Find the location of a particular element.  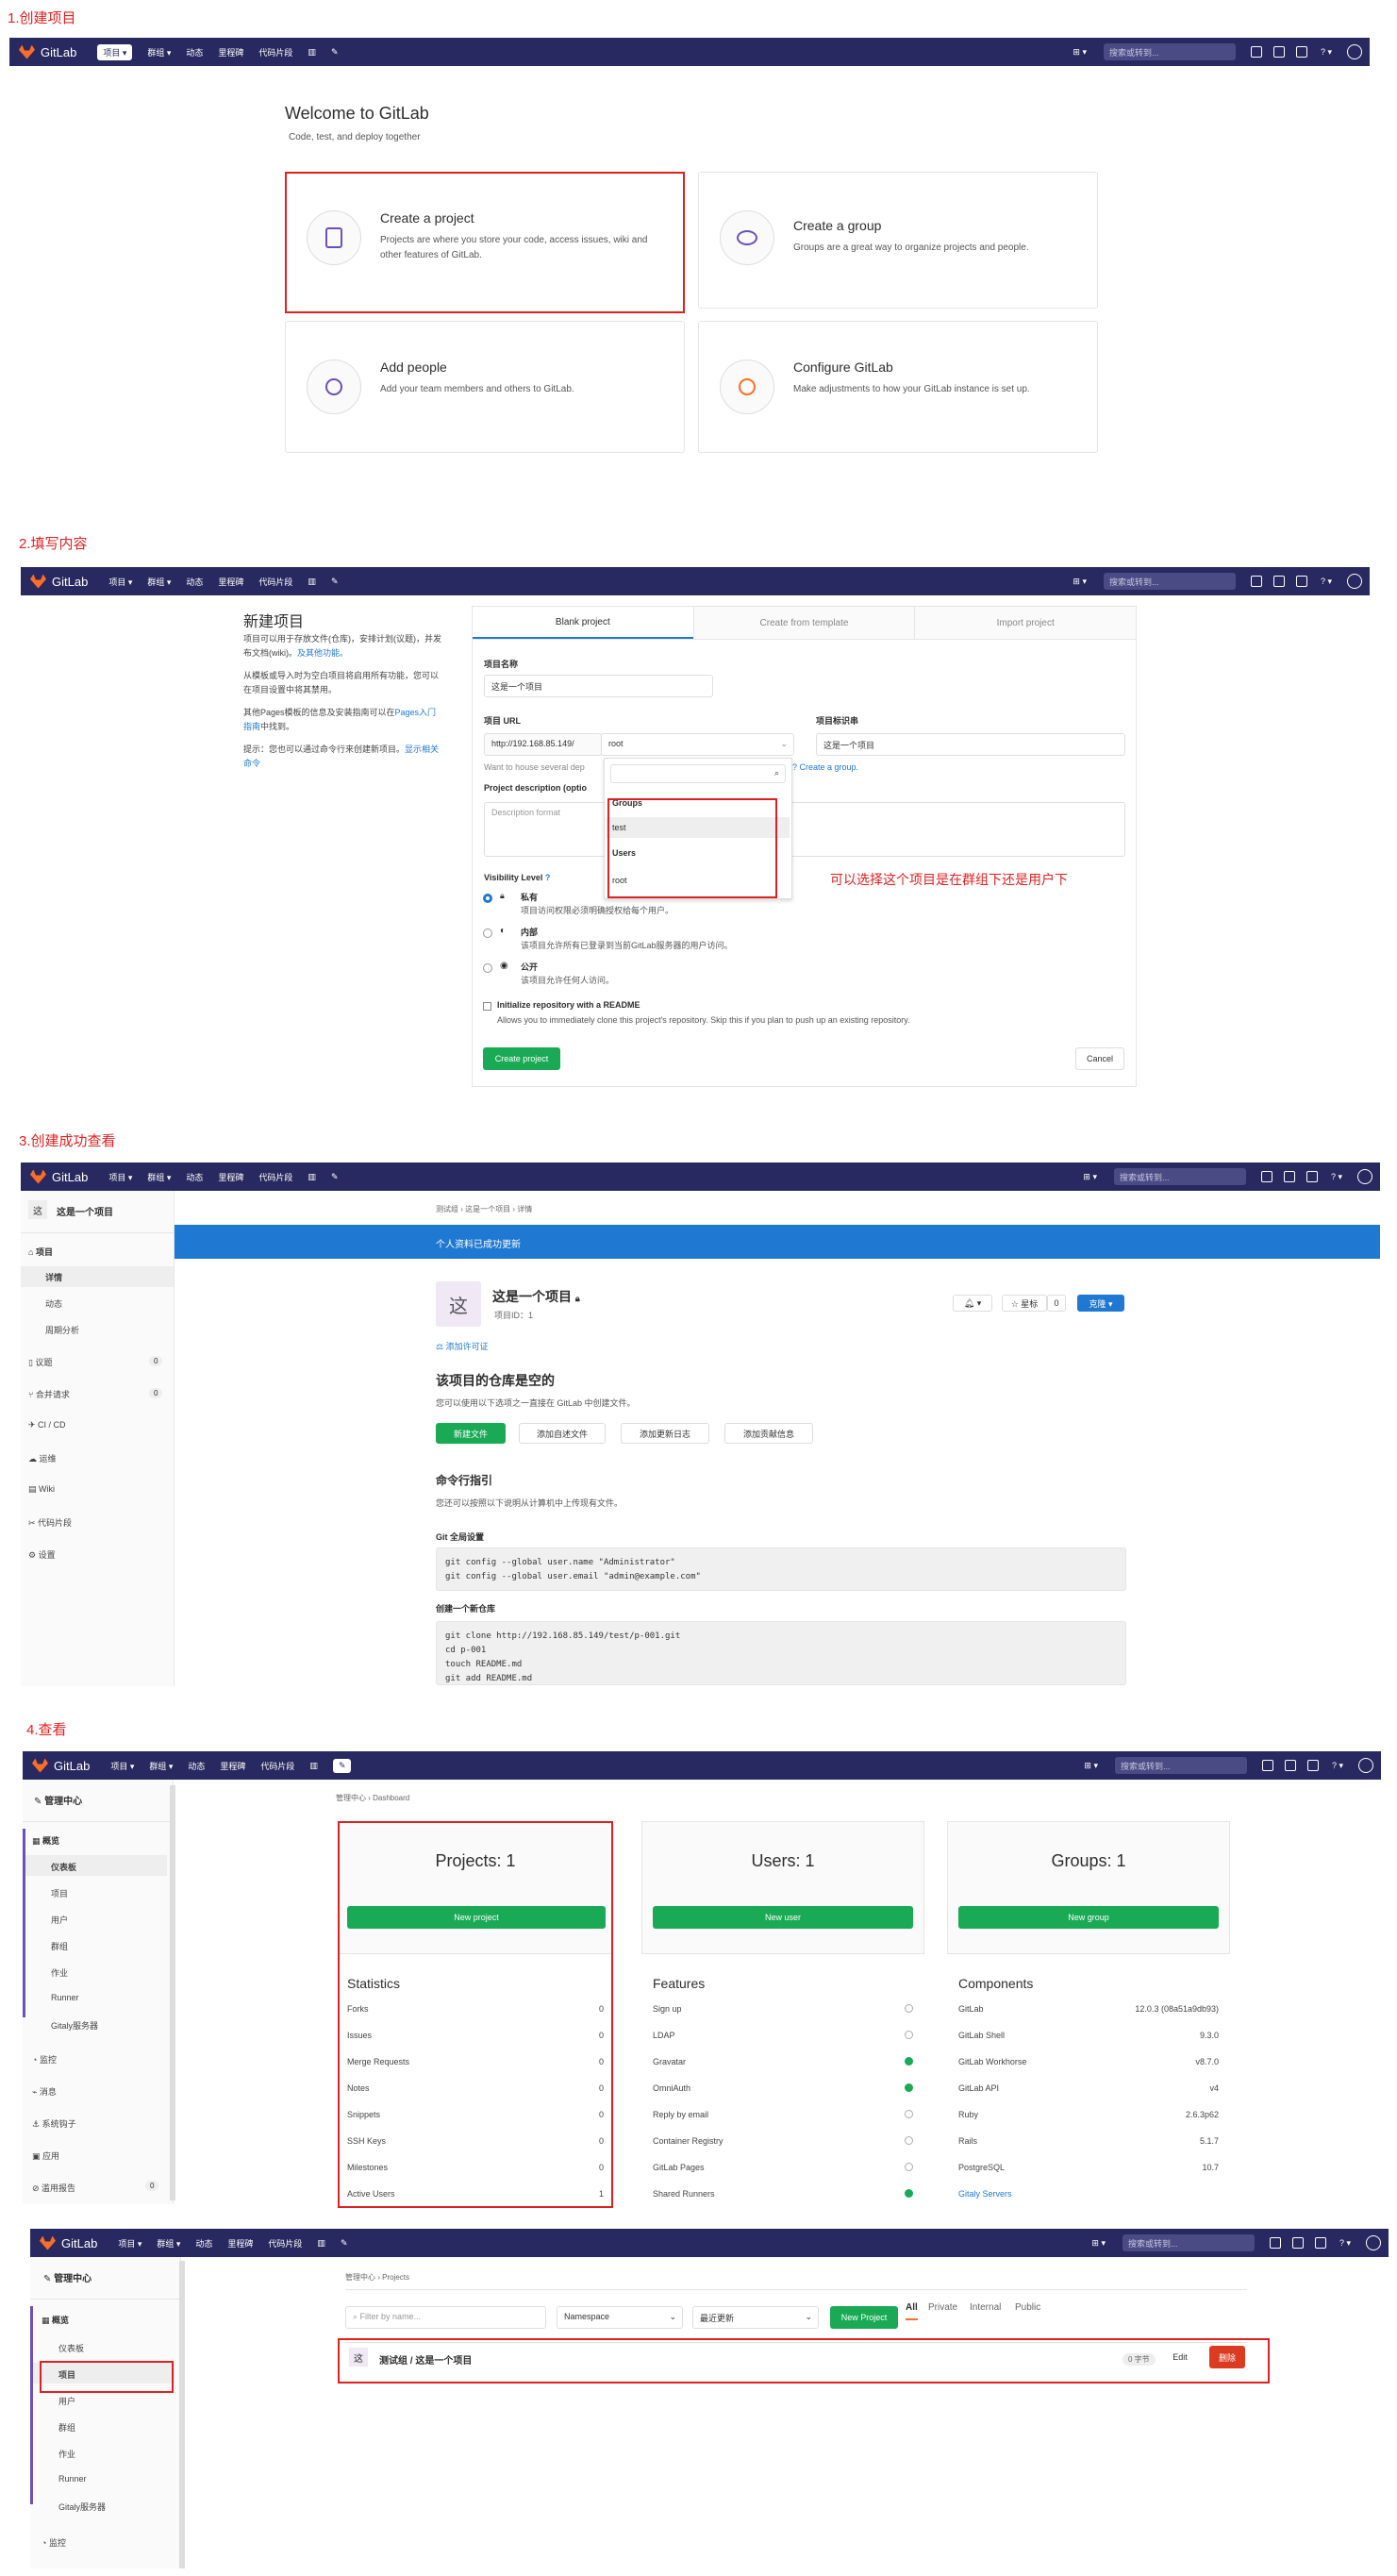

sidebar-item-settings: ⚙ 设置 is located at coordinates (42, 1554).